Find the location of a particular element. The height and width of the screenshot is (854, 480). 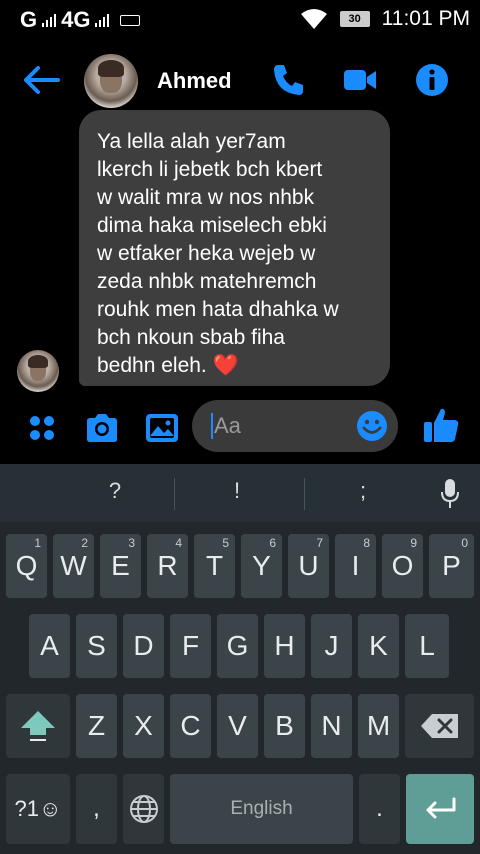

key-label: R is located at coordinates (167, 565).